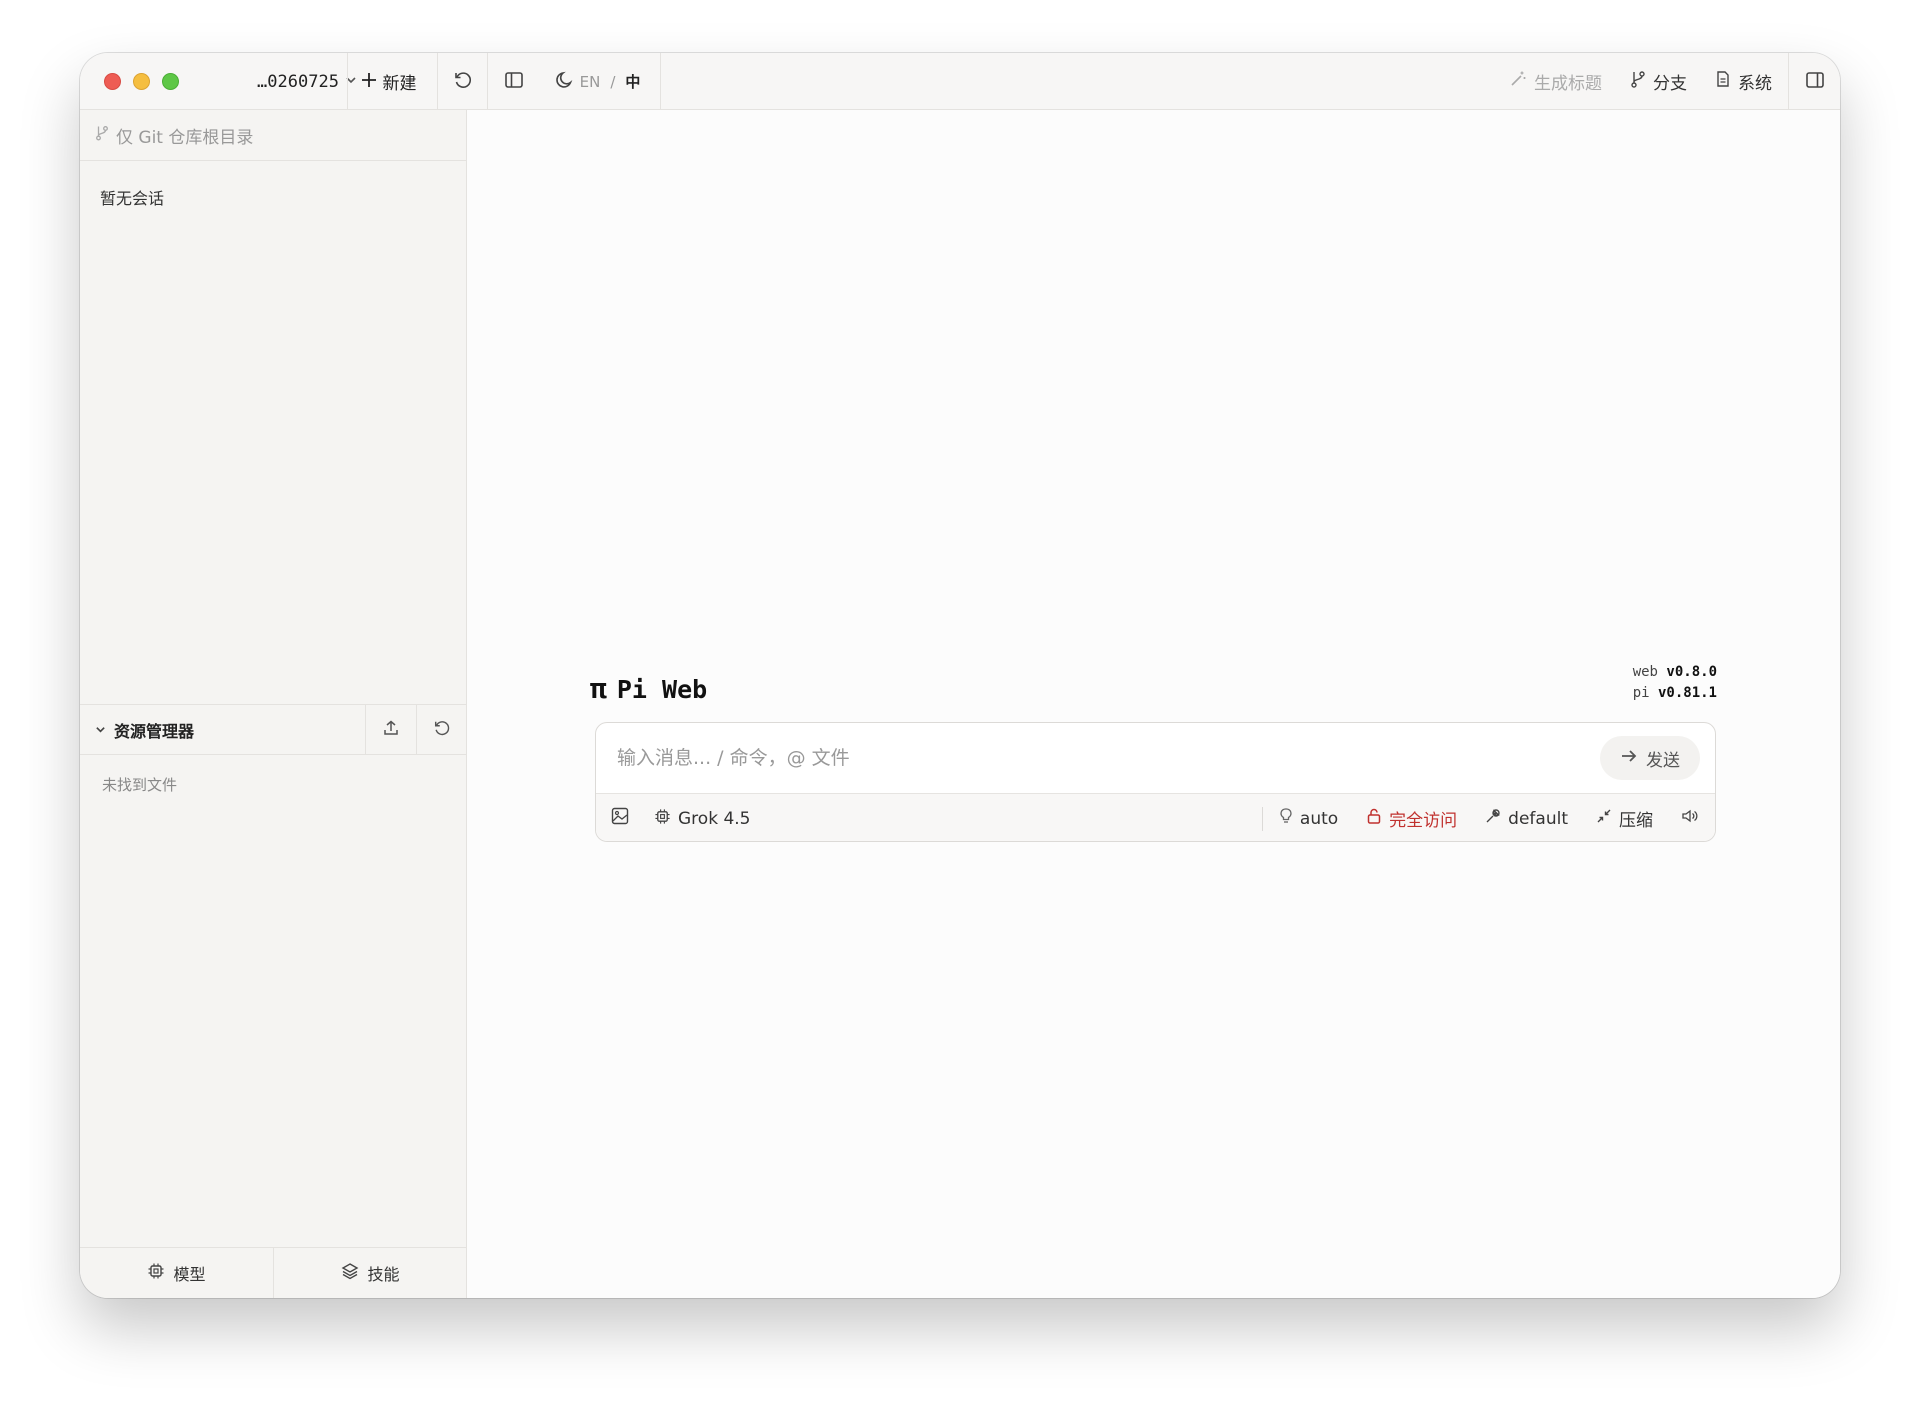 Image resolution: width=1920 pixels, height=1403 pixels. I want to click on thinking-label: auto, so click(1319, 818).